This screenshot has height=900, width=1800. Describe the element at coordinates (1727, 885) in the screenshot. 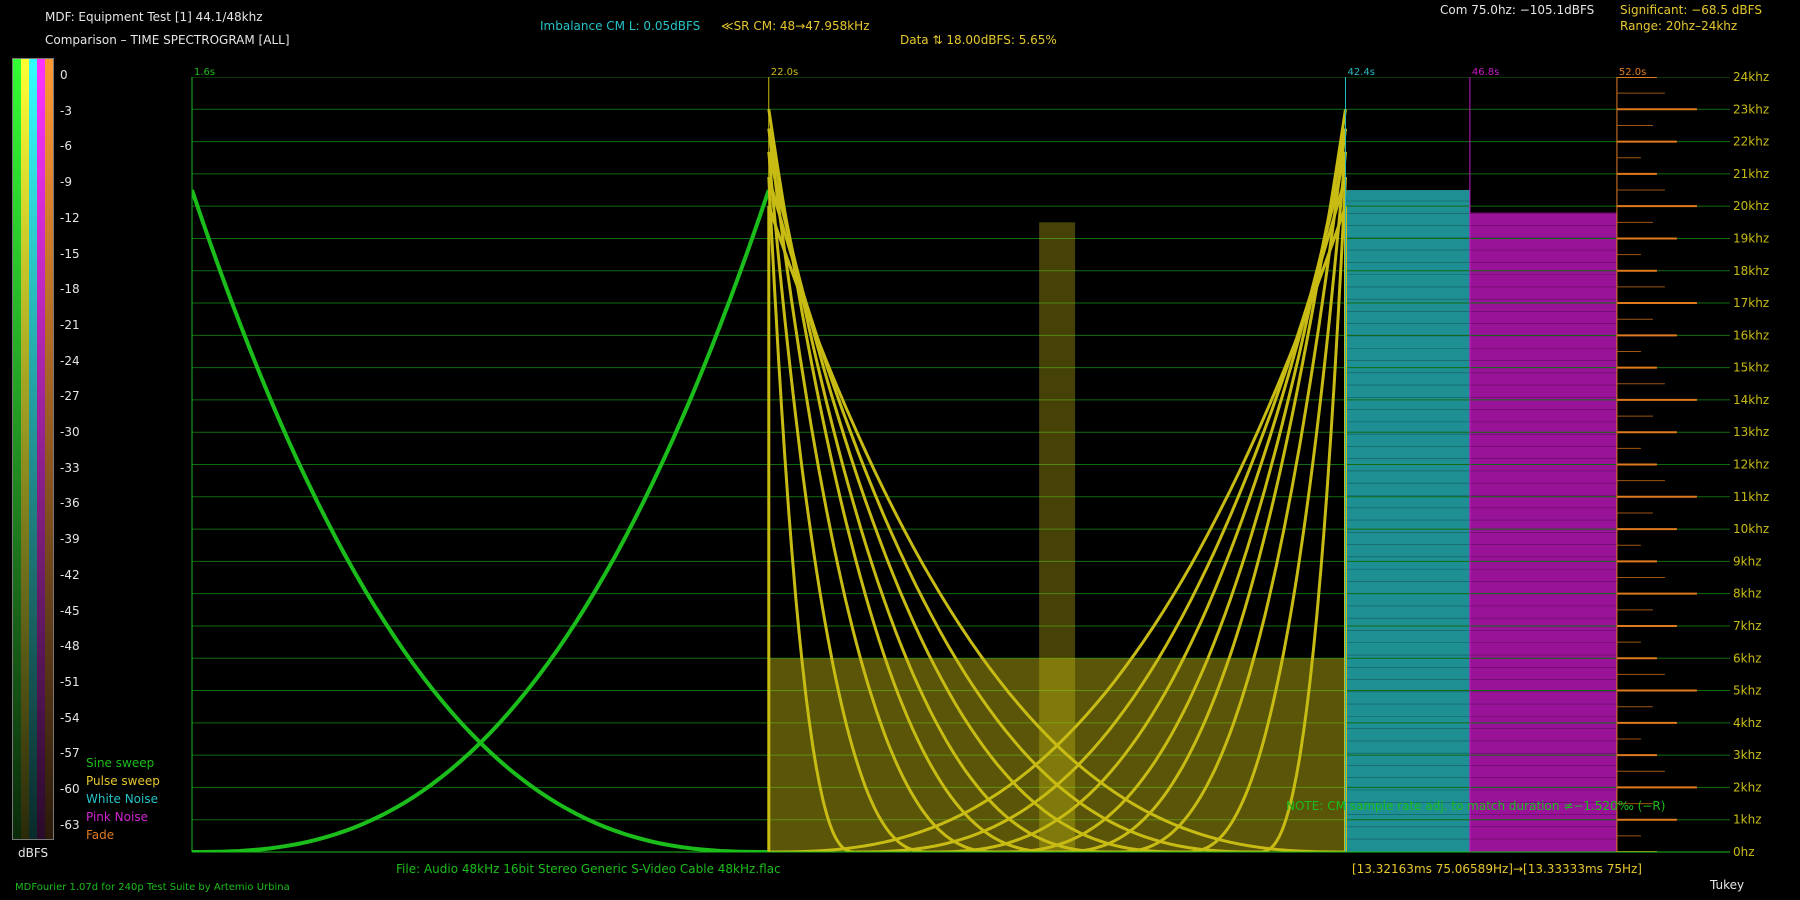

I see `window-type: Tukey` at that location.